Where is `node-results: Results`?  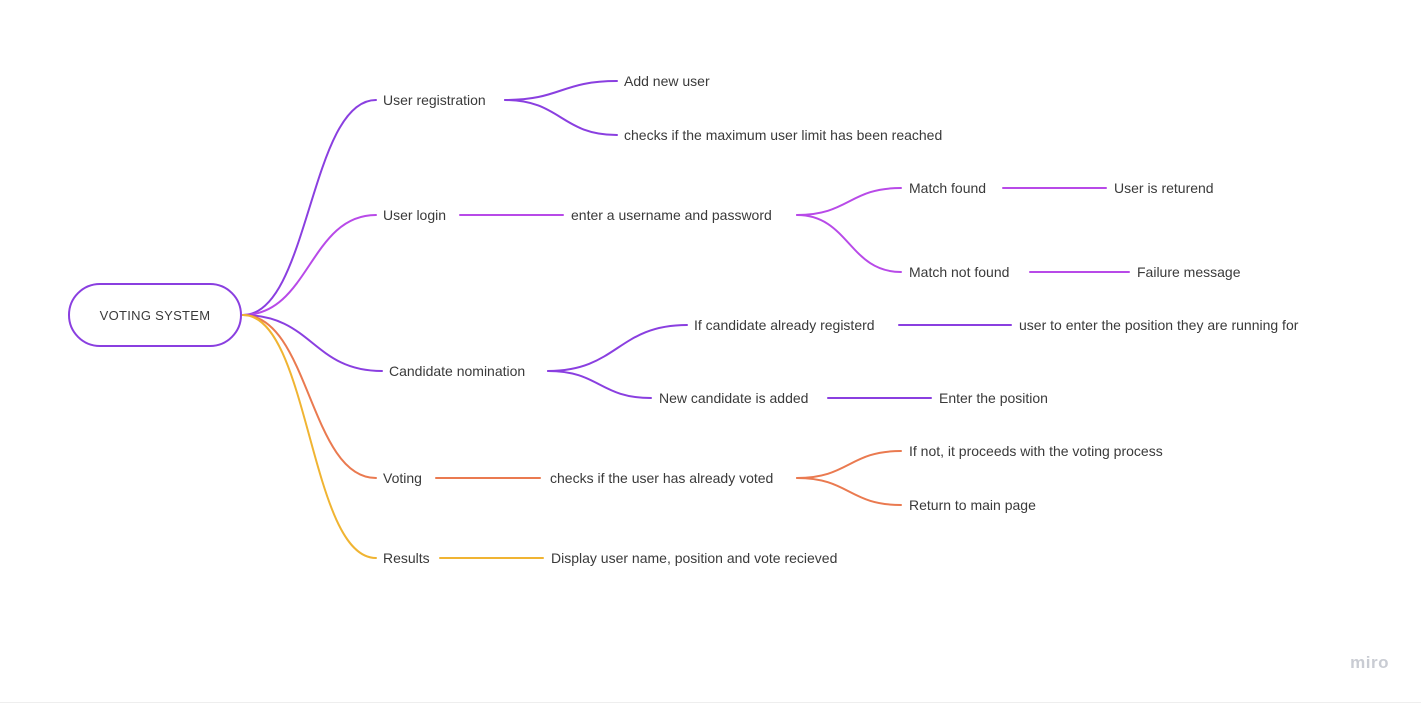
node-results: Results is located at coordinates (406, 558).